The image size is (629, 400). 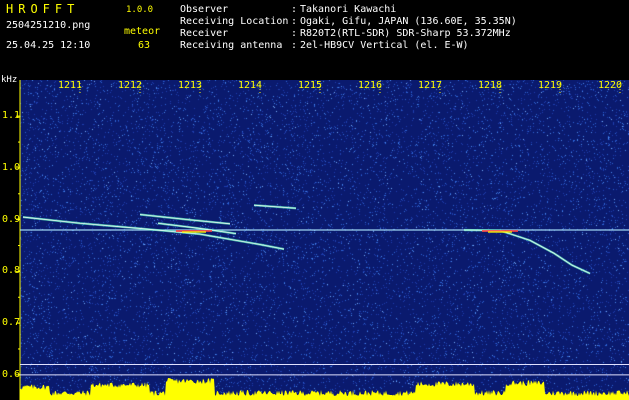 What do you see at coordinates (11, 323) in the screenshot?
I see `y-tick-label: 0.7` at bounding box center [11, 323].